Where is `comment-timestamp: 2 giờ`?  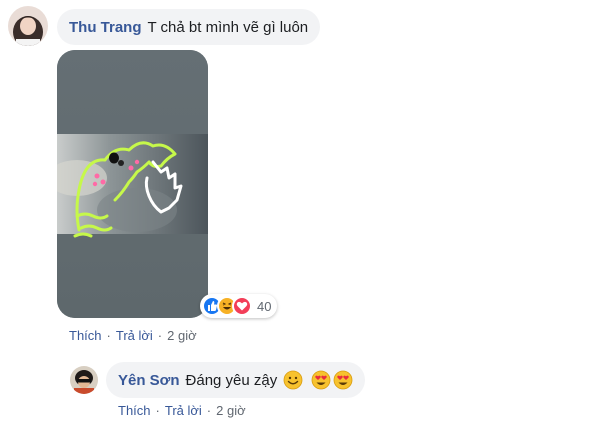 comment-timestamp: 2 giờ is located at coordinates (182, 335).